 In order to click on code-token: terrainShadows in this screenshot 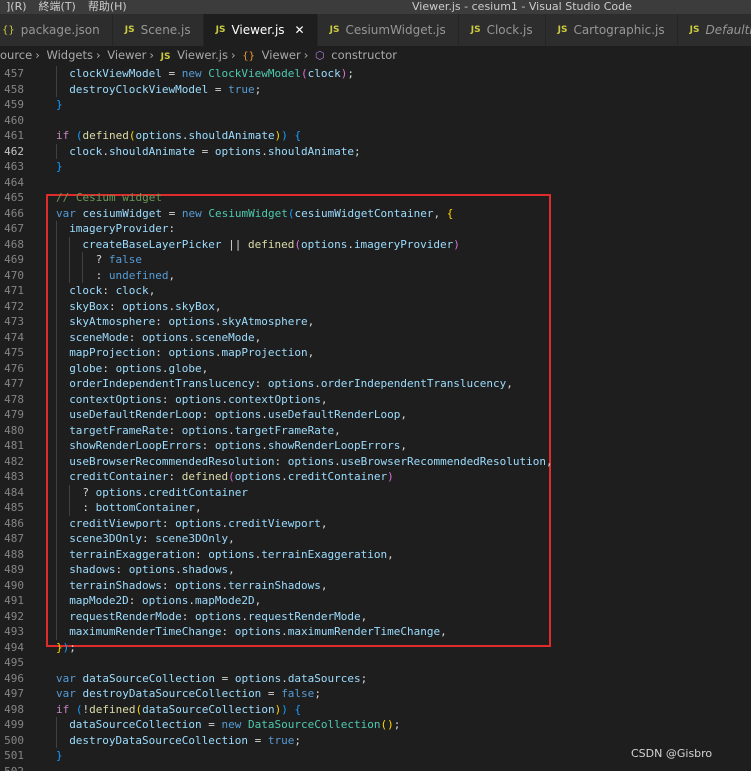, I will do `click(274, 585)`.